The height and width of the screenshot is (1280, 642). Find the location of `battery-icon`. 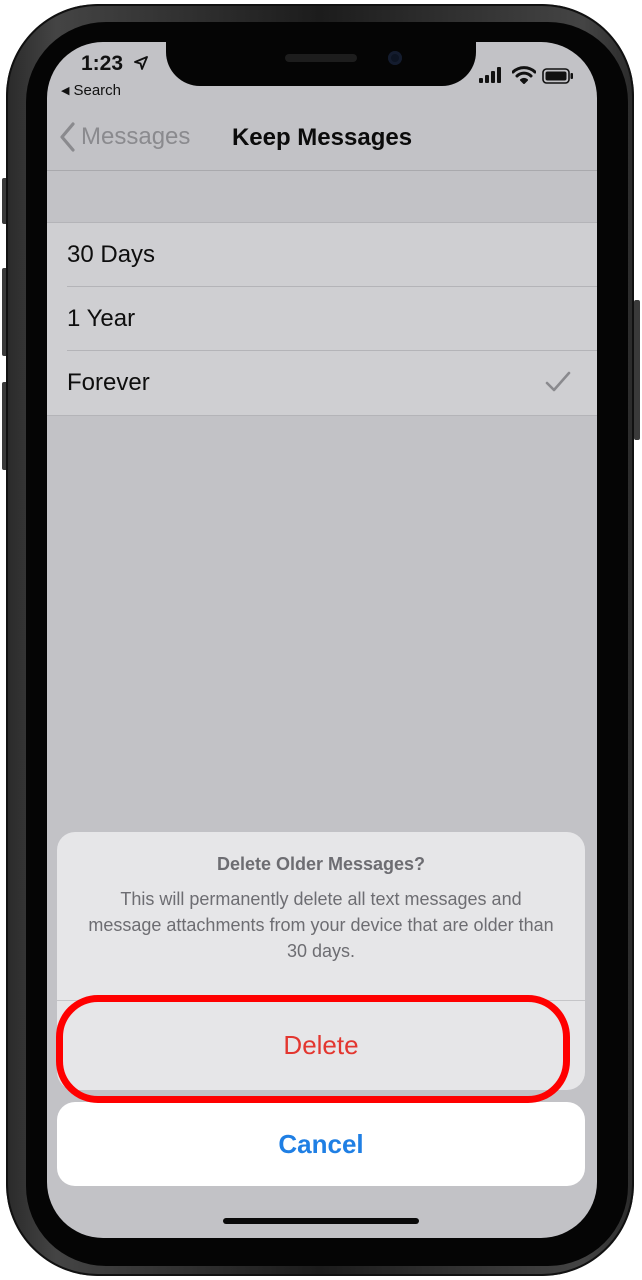

battery-icon is located at coordinates (558, 78).